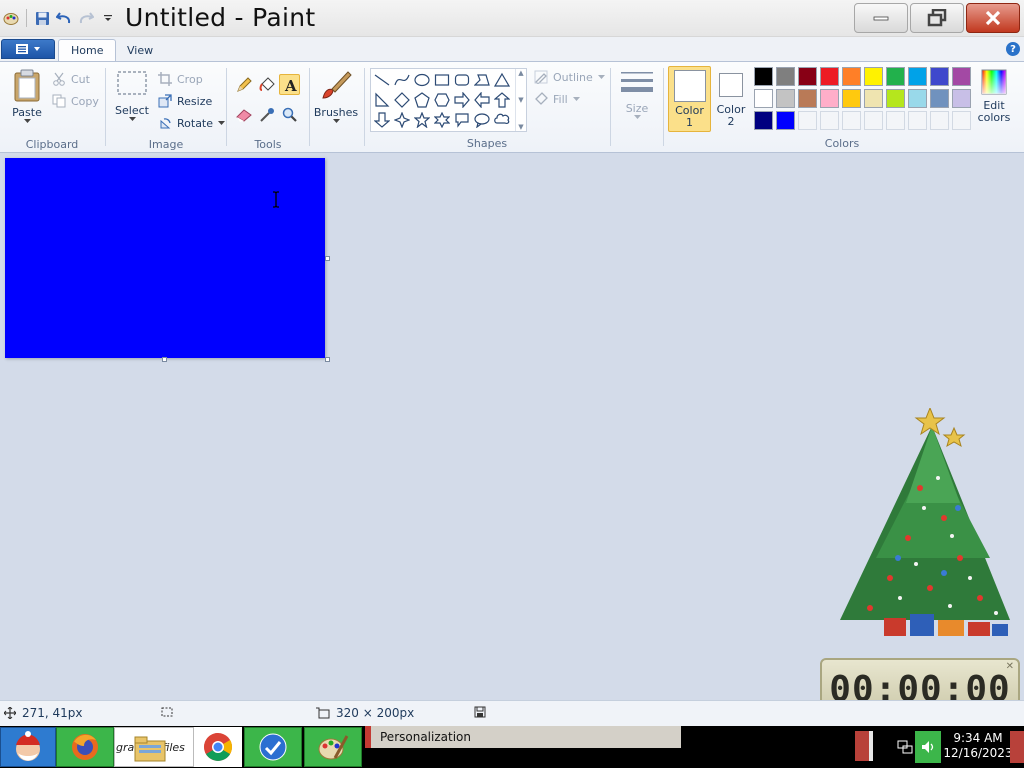 The height and width of the screenshot is (768, 1024). What do you see at coordinates (336, 96) in the screenshot?
I see `brushes-button: Brushes` at bounding box center [336, 96].